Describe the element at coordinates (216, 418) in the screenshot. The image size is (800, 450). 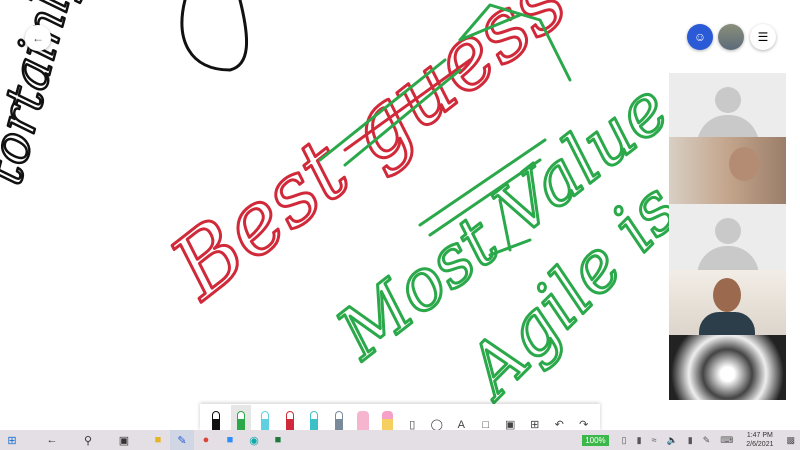
I see `black-pen-tool` at that location.